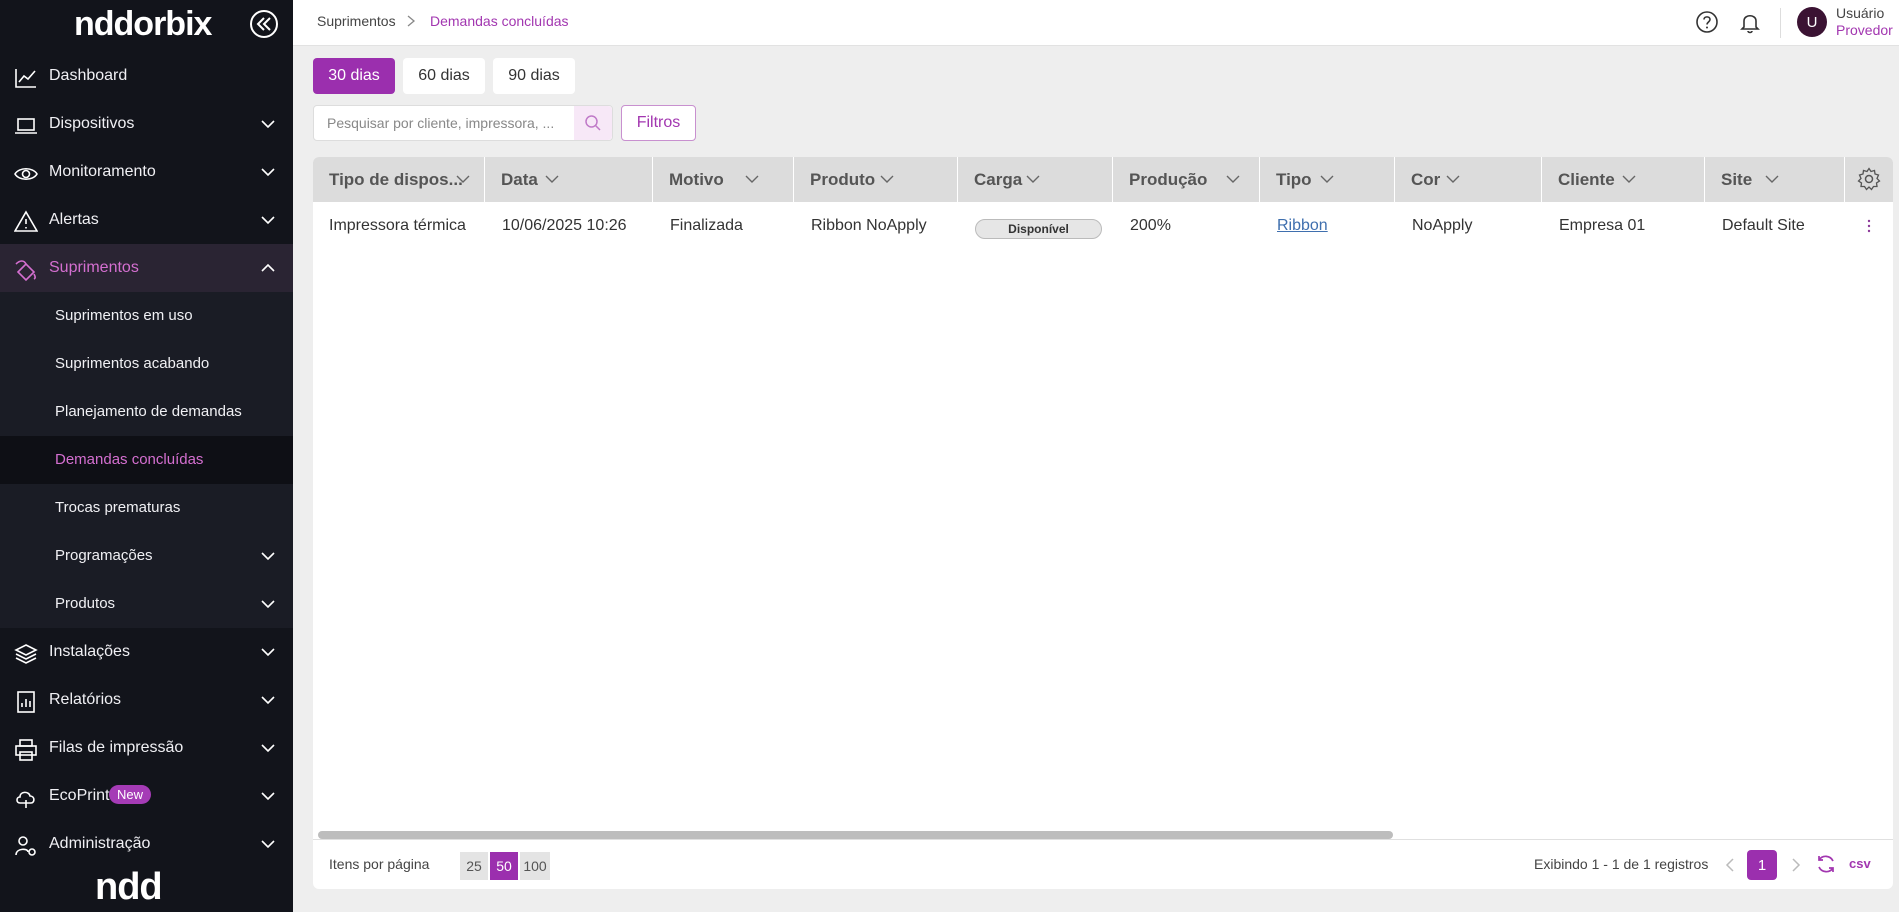 The width and height of the screenshot is (1899, 912). What do you see at coordinates (118, 507) in the screenshot?
I see `sidebar-subitem-label: Trocas prematuras` at bounding box center [118, 507].